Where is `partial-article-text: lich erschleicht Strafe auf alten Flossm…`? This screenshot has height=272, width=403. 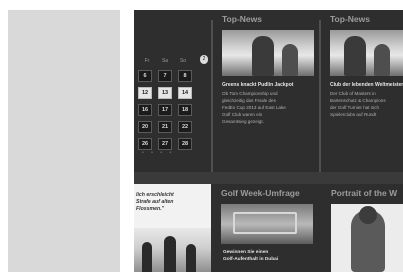
partial-article-text: lich erschleicht Strafe auf alten Flossm… is located at coordinates (155, 202).